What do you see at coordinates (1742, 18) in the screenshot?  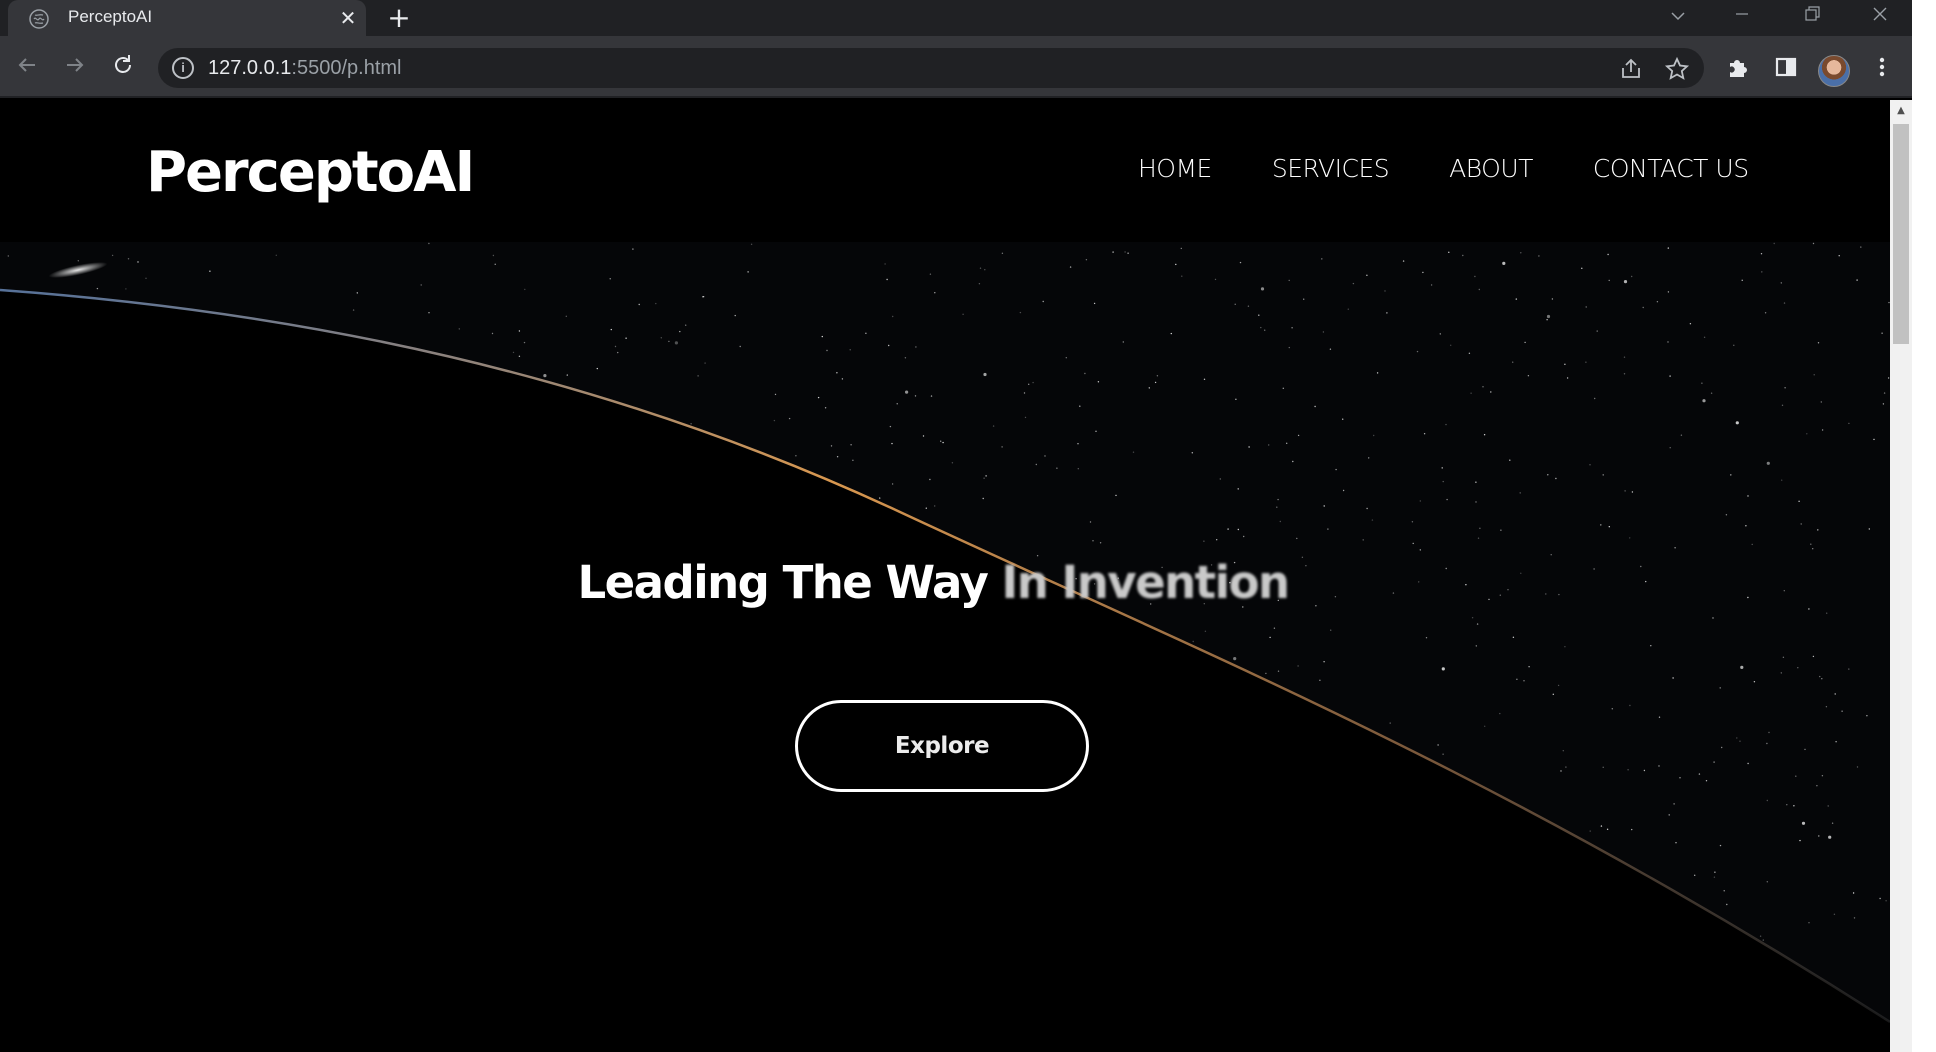 I see `minimize-icon` at bounding box center [1742, 18].